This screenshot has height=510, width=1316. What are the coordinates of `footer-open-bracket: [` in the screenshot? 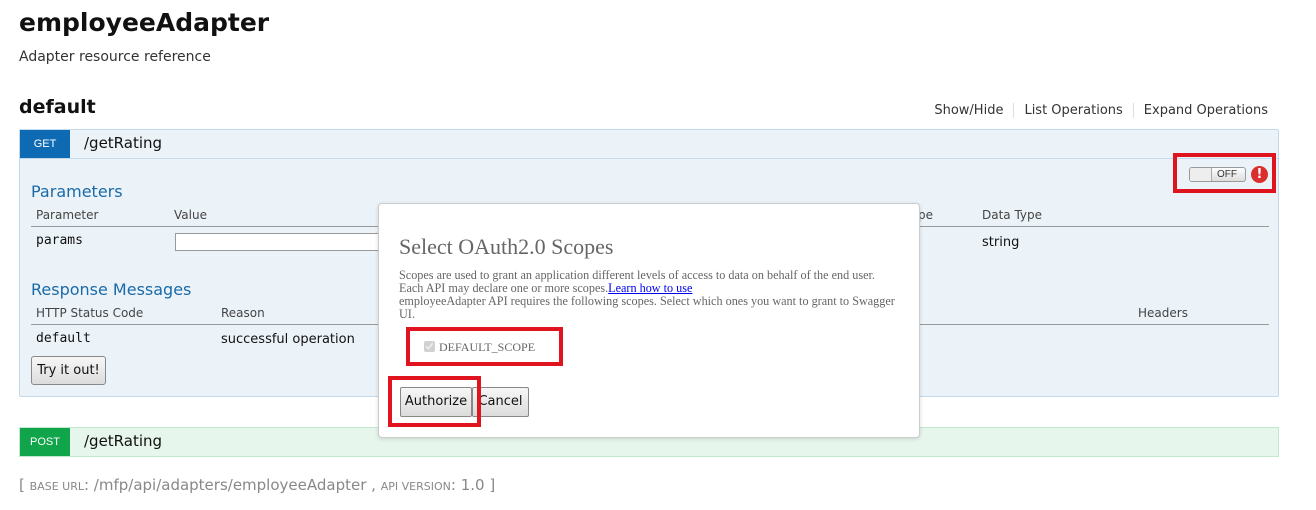 It's located at (22, 485).